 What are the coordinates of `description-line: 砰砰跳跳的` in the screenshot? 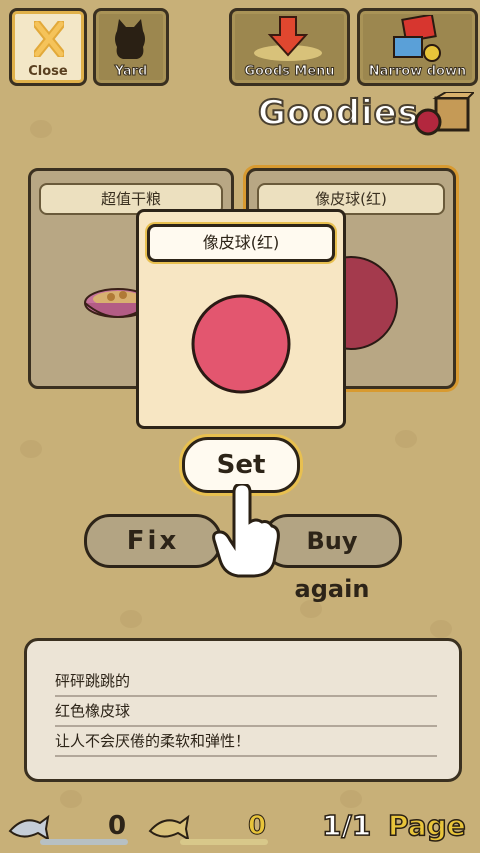 It's located at (246, 682).